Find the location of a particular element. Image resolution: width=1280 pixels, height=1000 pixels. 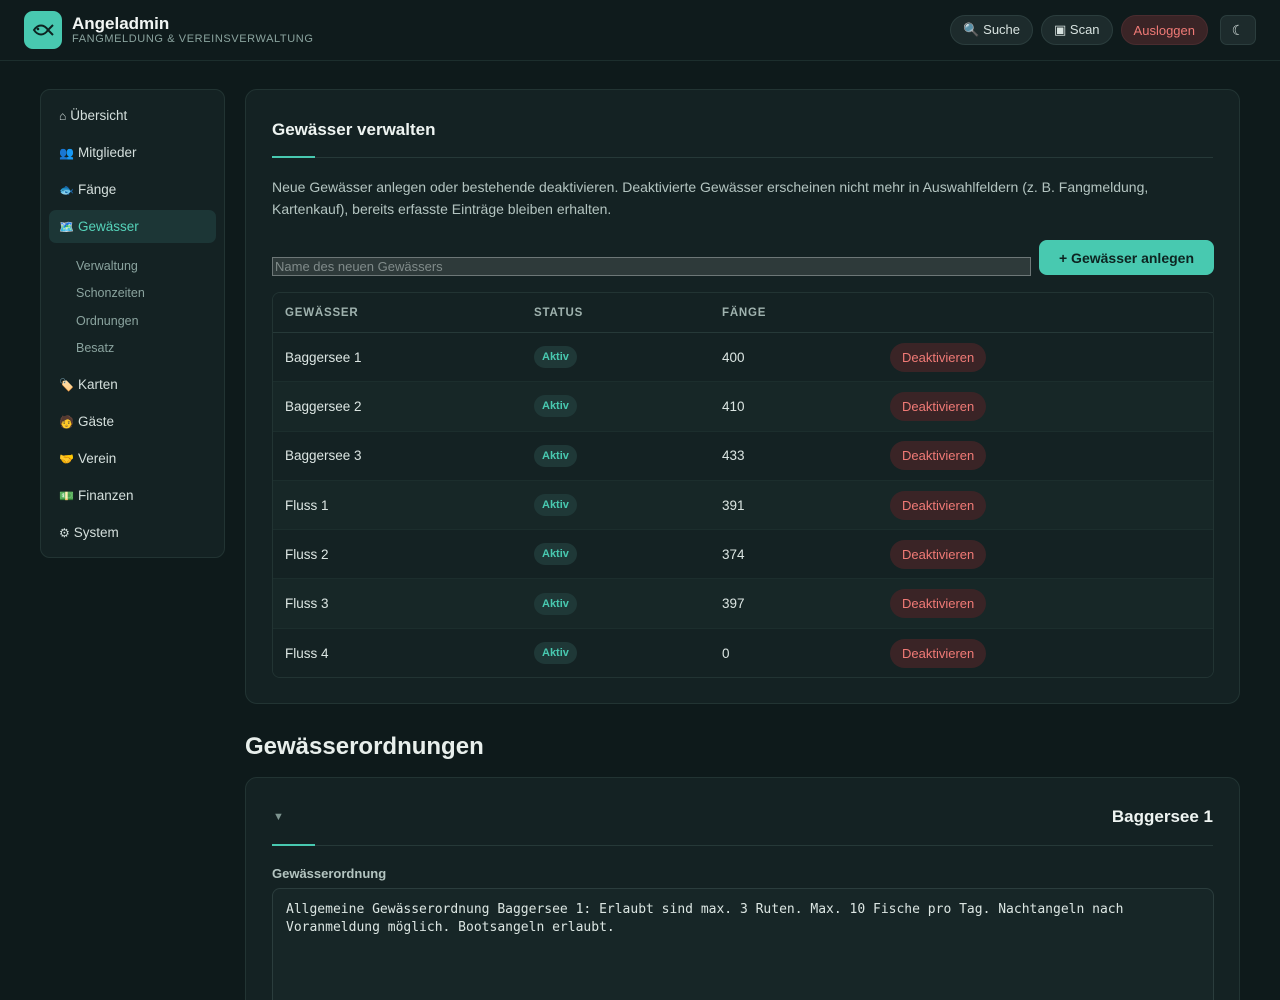

table-row: Fluss 2 Aktiv 374 Deaktivieren is located at coordinates (743, 555).